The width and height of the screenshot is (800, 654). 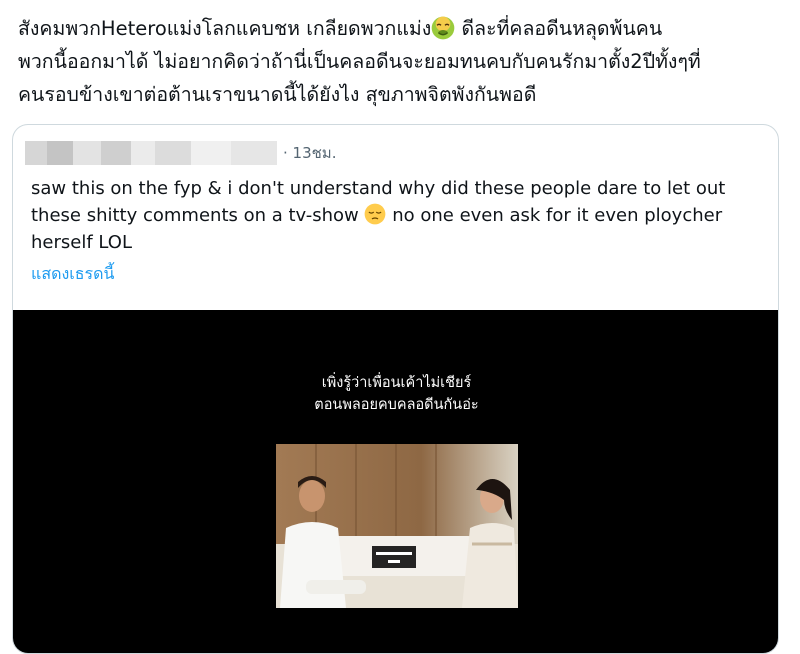 What do you see at coordinates (72, 274) in the screenshot?
I see `show-thread-link: แสดงเธรดนี้` at bounding box center [72, 274].